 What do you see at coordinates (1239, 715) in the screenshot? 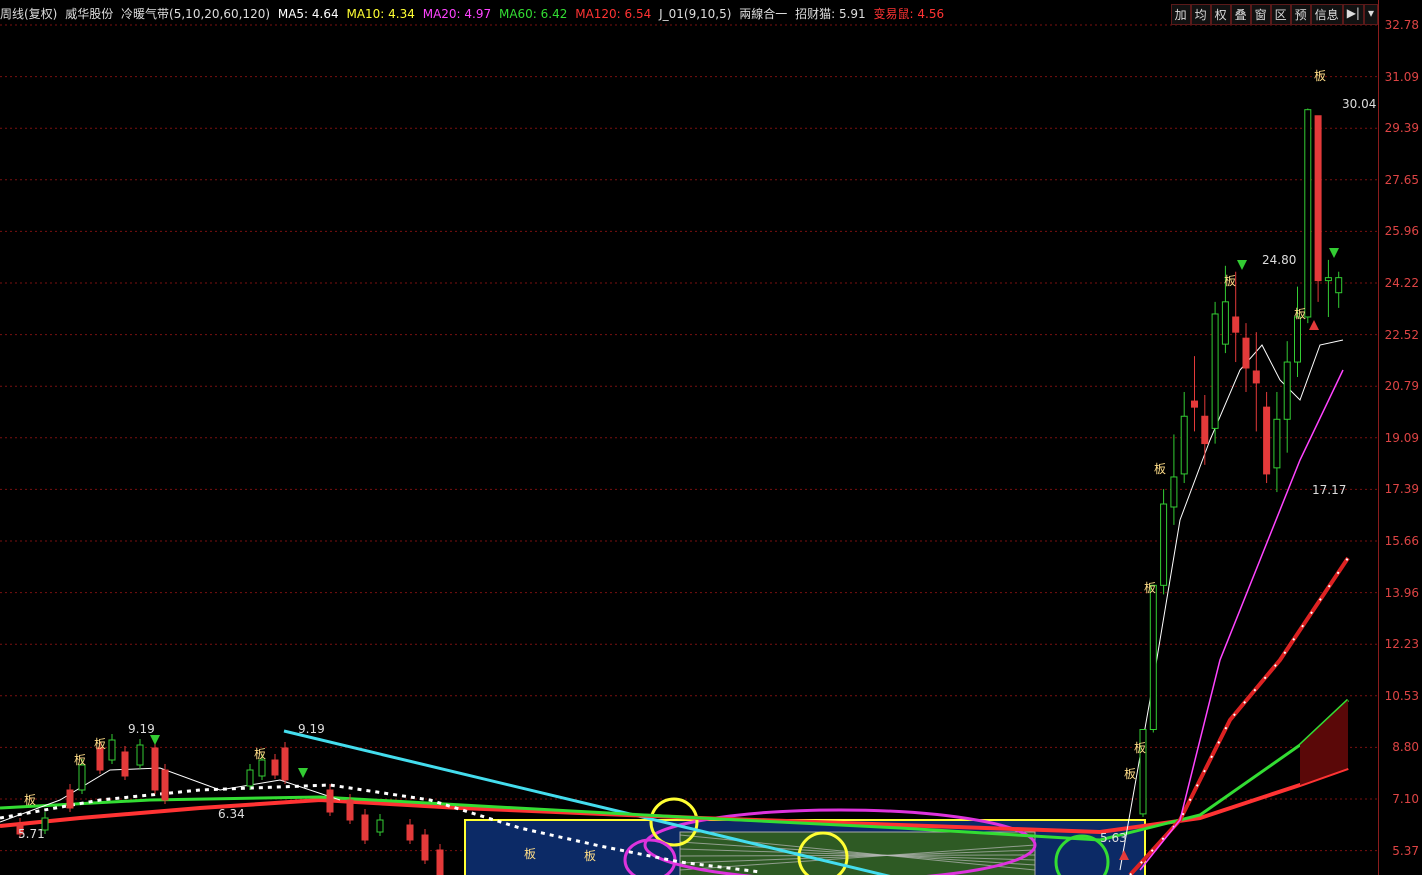
I see `j01-line` at bounding box center [1239, 715].